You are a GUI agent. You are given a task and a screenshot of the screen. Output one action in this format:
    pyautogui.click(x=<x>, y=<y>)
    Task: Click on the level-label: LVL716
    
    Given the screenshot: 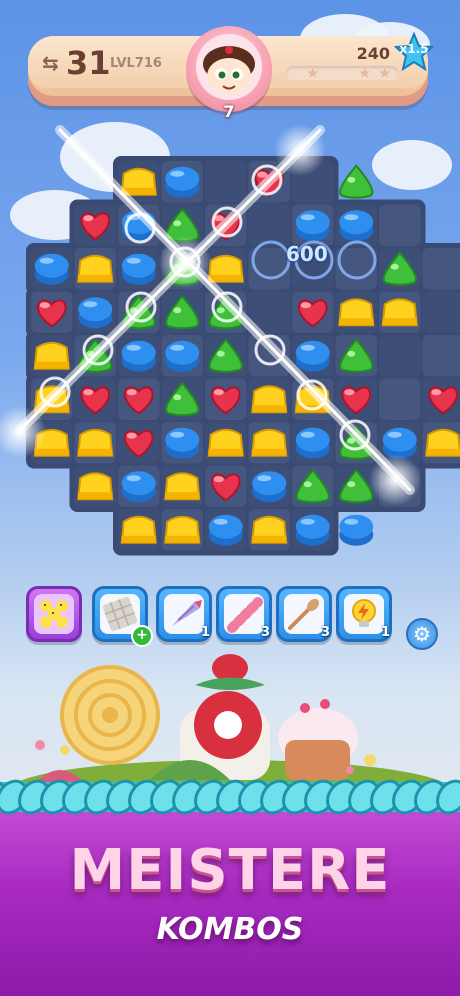 What is the action you would take?
    pyautogui.click(x=136, y=63)
    